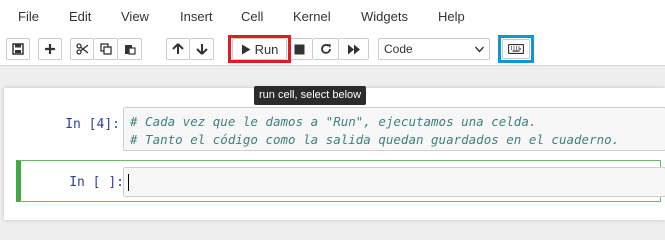 Image resolution: width=665 pixels, height=240 pixels. I want to click on header-gap, so click(332, 76).